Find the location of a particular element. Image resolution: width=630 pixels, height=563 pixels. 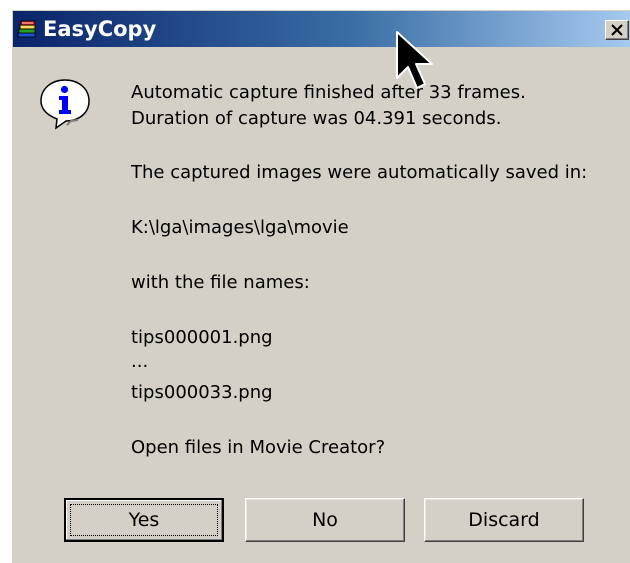

last-file-name: tips000033.png is located at coordinates (202, 392).